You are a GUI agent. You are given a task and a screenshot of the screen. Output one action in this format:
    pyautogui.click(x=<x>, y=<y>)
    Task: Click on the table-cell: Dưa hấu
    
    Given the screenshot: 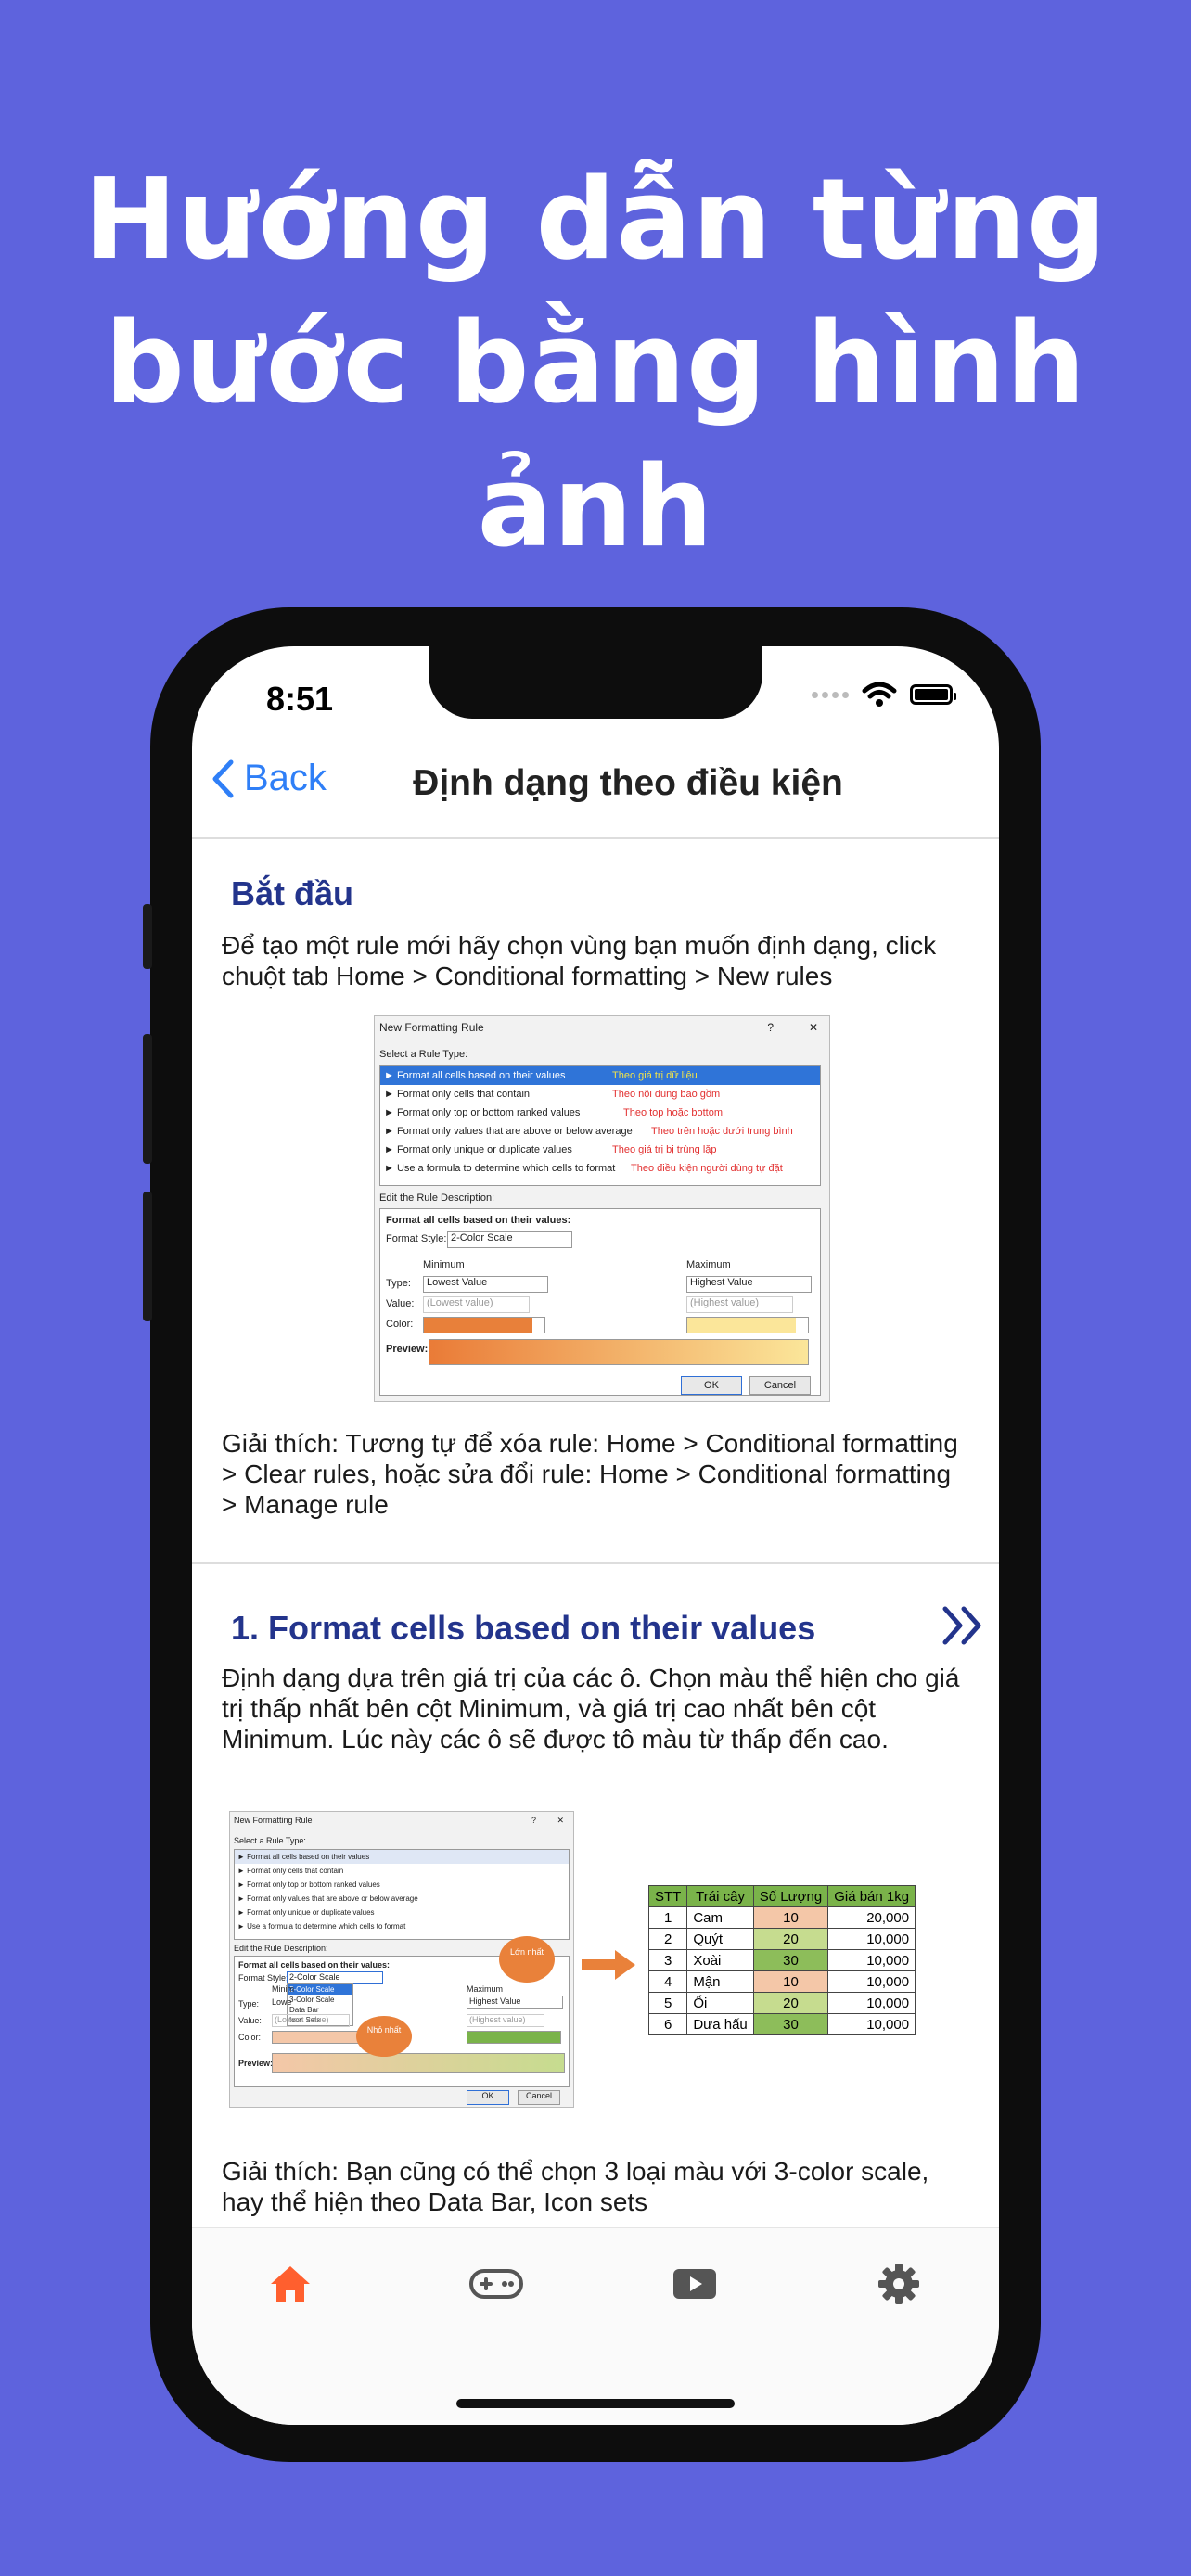 What is the action you would take?
    pyautogui.click(x=720, y=2024)
    